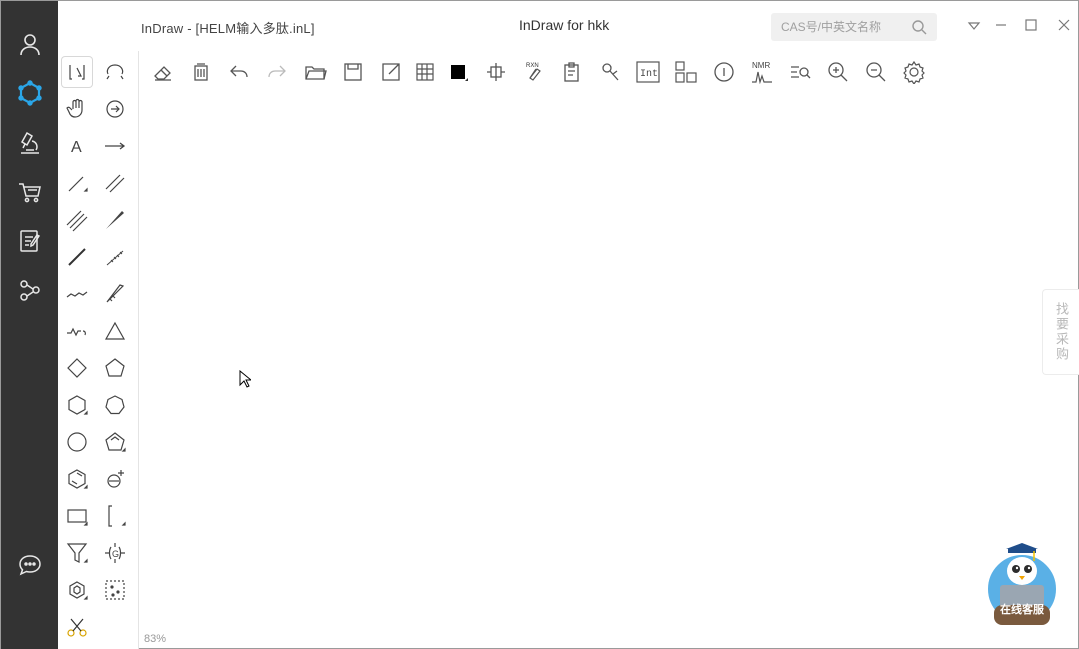  I want to click on app-title: InDraw for hkk, so click(564, 25).